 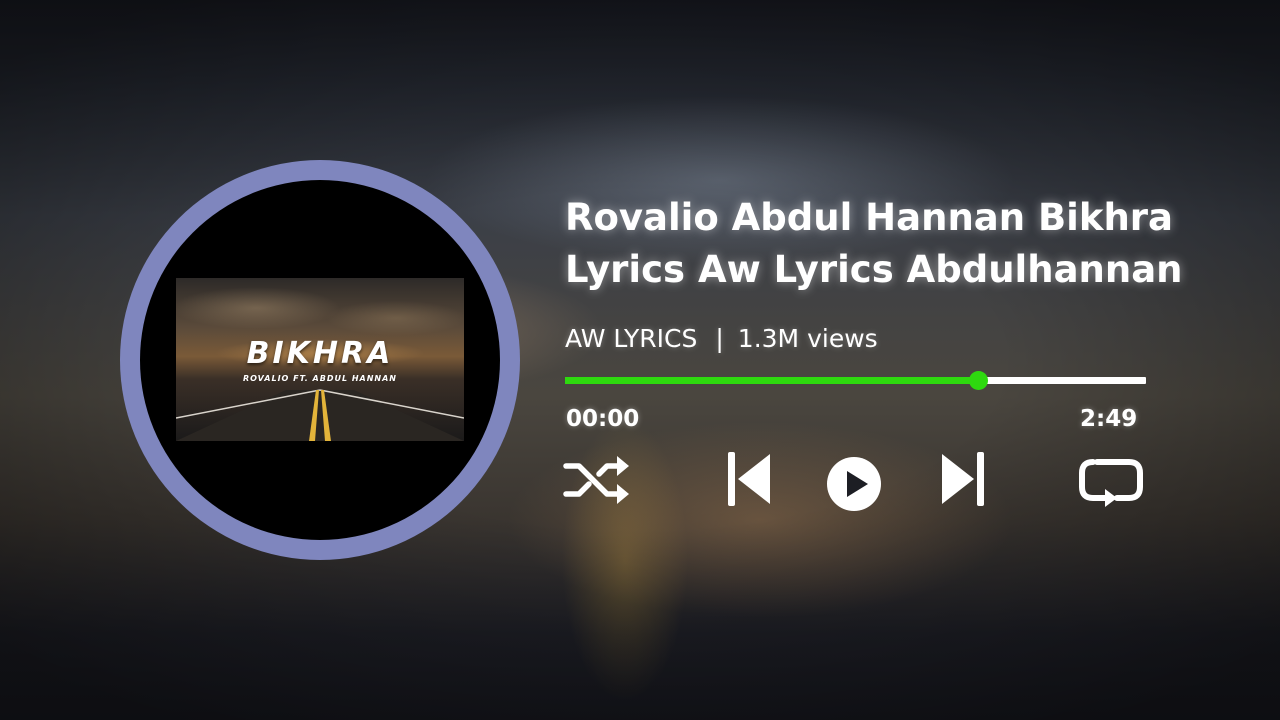 What do you see at coordinates (1109, 419) in the screenshot?
I see `total-time: 2:49` at bounding box center [1109, 419].